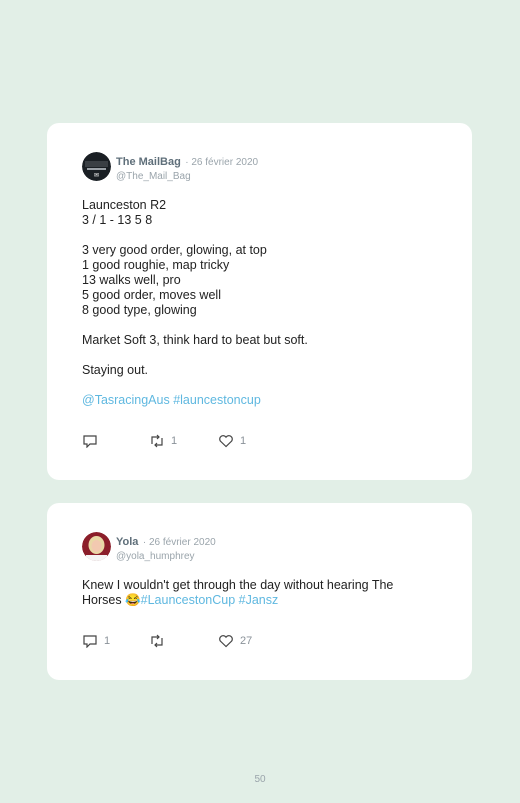 The width and height of the screenshot is (520, 803). I want to click on like-button: 1, so click(232, 441).